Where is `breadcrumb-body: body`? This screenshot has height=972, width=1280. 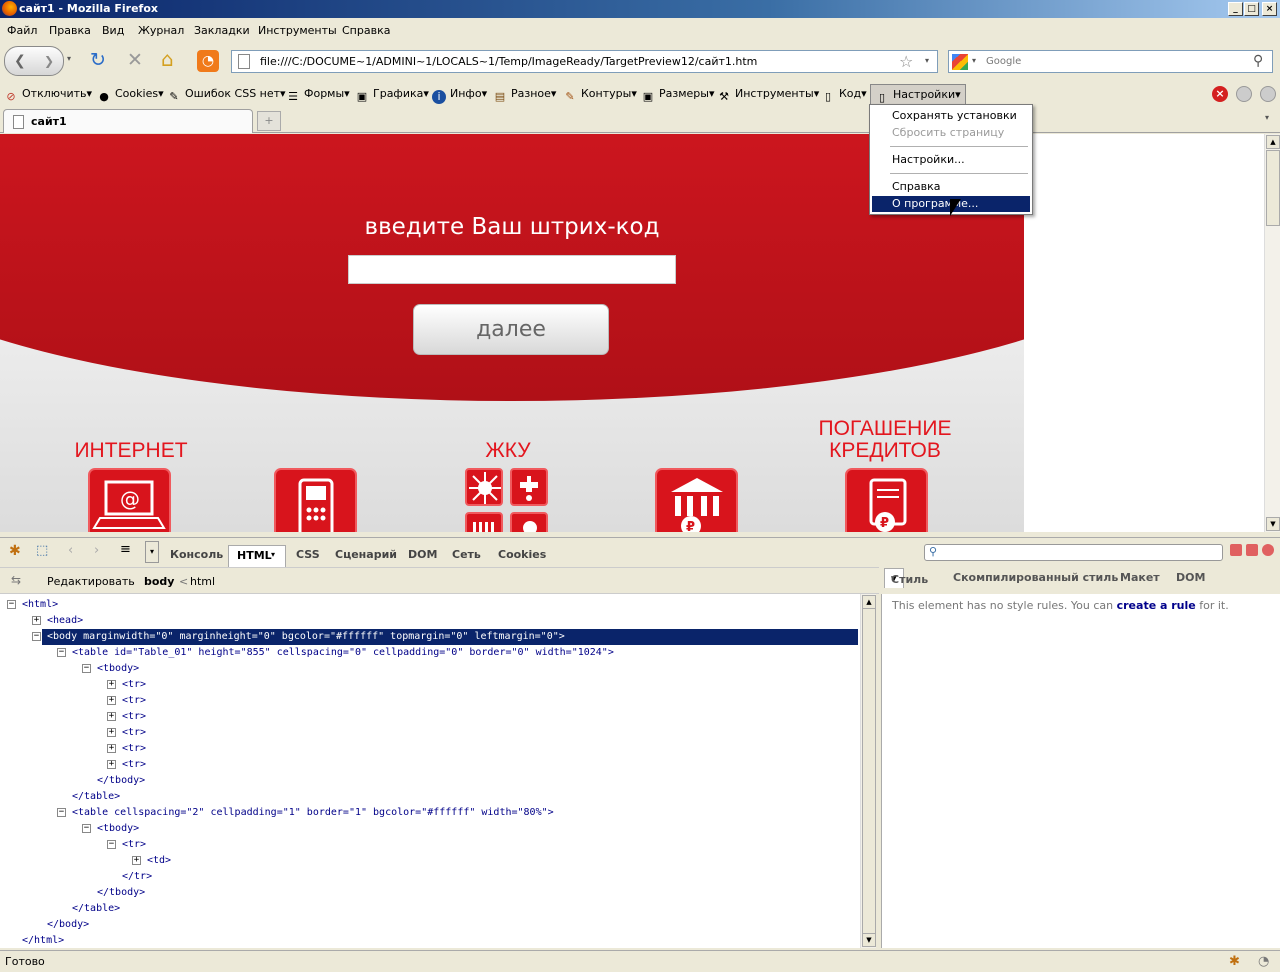
breadcrumb-body: body is located at coordinates (159, 581).